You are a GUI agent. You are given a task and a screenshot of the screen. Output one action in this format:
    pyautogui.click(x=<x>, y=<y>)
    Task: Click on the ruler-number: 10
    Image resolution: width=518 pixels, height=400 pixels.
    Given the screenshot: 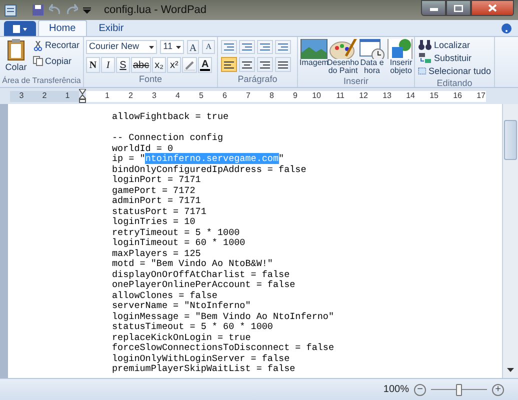 What is the action you would take?
    pyautogui.click(x=316, y=96)
    